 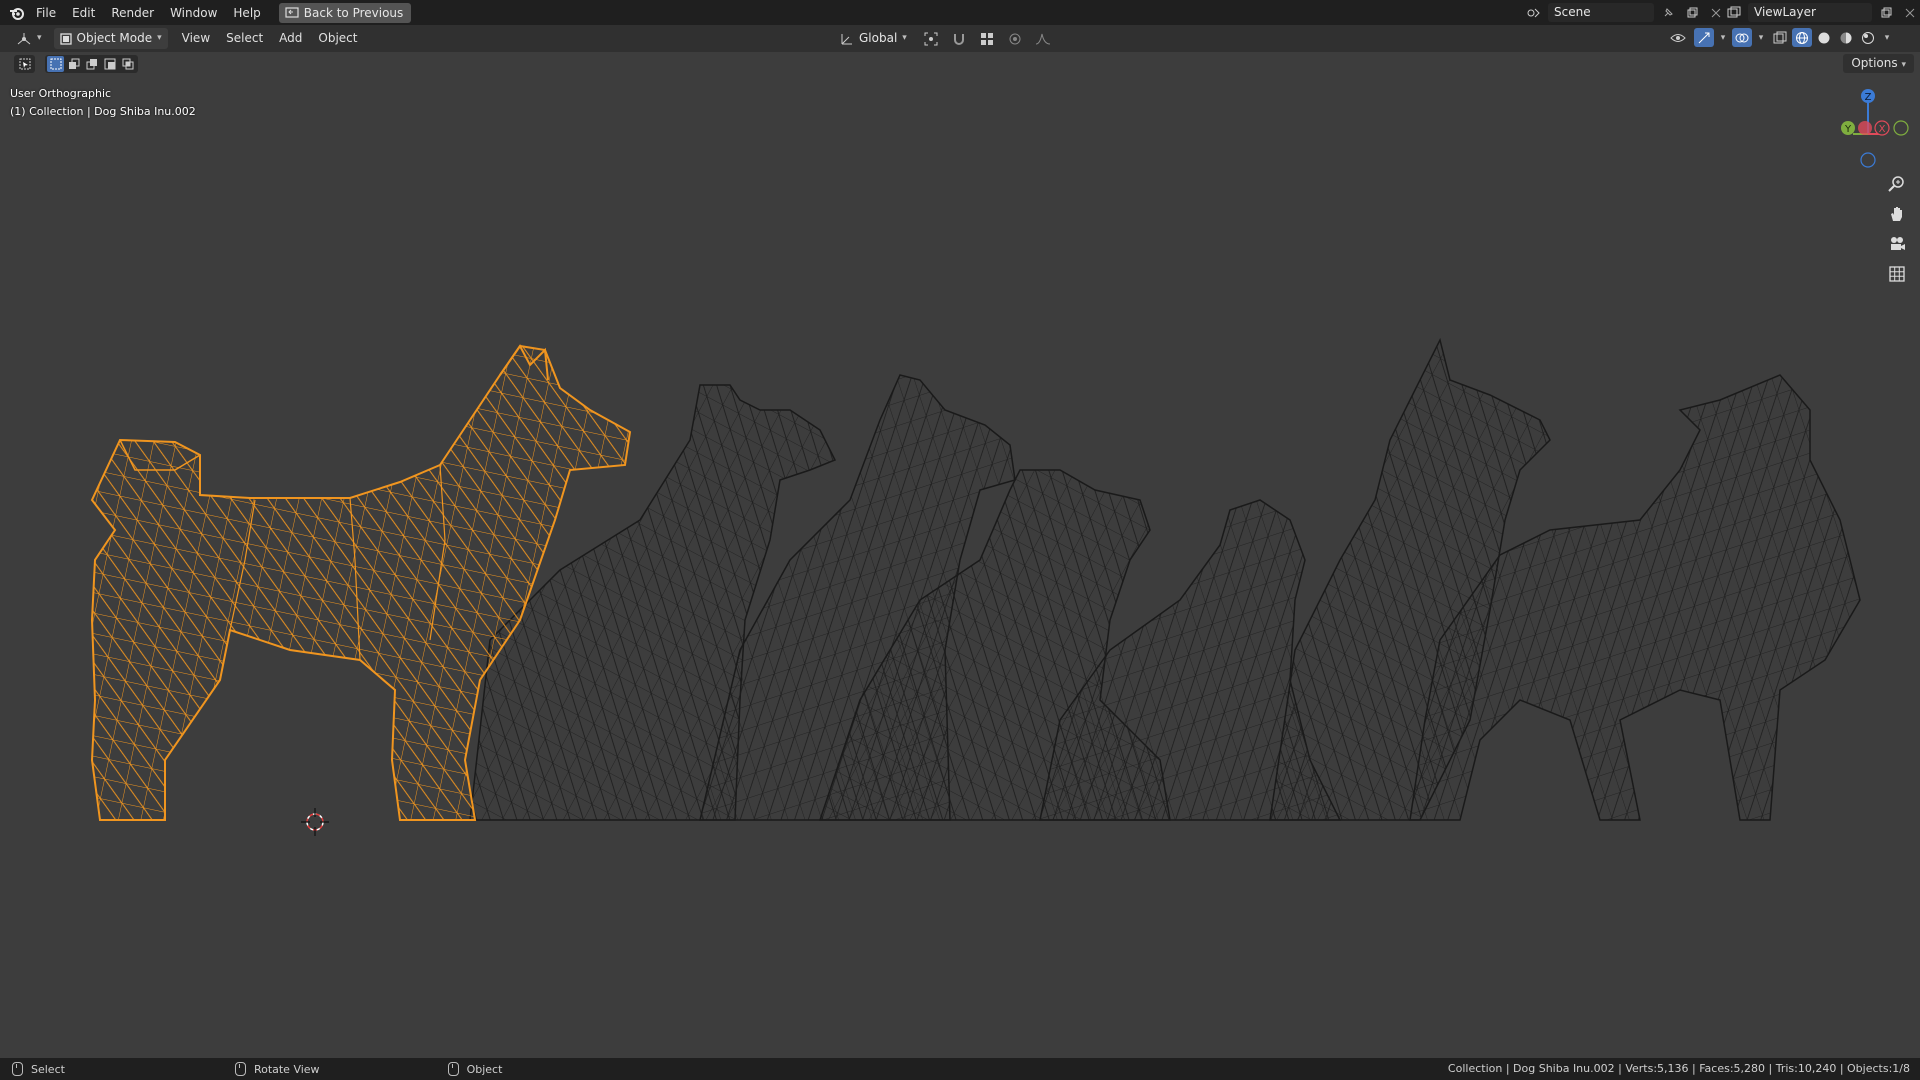 I want to click on select-new-icon, so click(x=55, y=64).